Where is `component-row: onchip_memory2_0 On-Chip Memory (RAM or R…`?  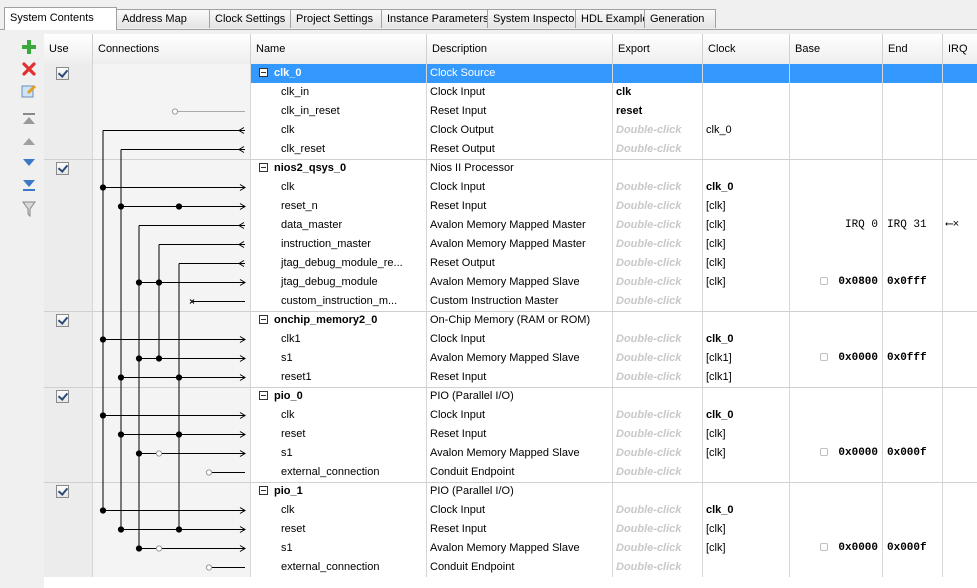
component-row: onchip_memory2_0 On-Chip Memory (RAM or R… is located at coordinates (510, 320).